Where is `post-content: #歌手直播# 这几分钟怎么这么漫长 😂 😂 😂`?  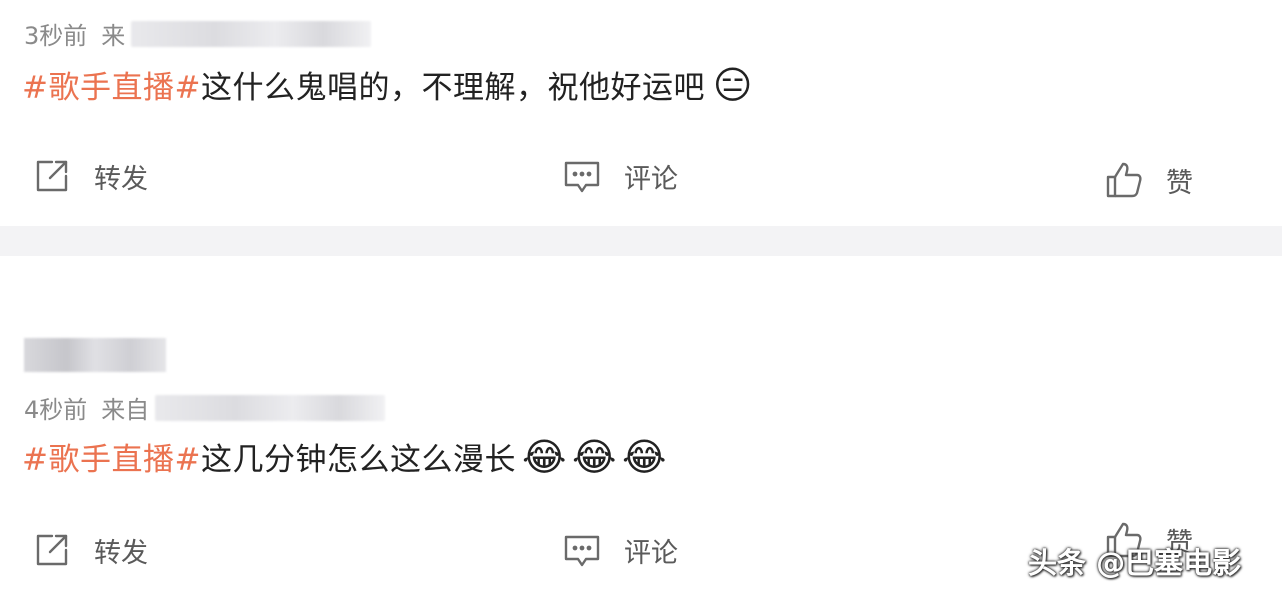 post-content: #歌手直播# 这几分钟怎么这么漫长 😂 😂 😂 is located at coordinates (344, 456).